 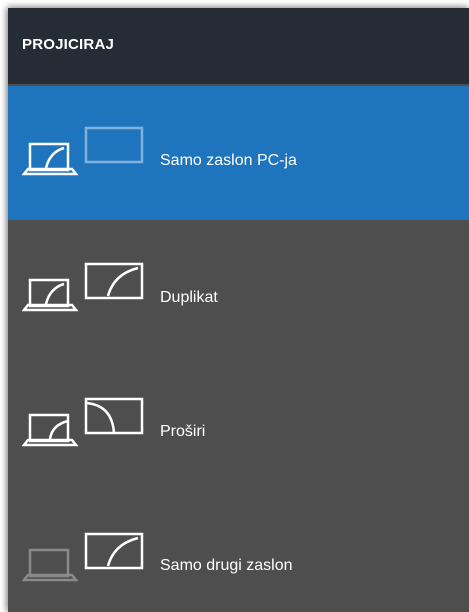 What do you see at coordinates (226, 565) in the screenshot?
I see `option-label: Samo drugi zaslon` at bounding box center [226, 565].